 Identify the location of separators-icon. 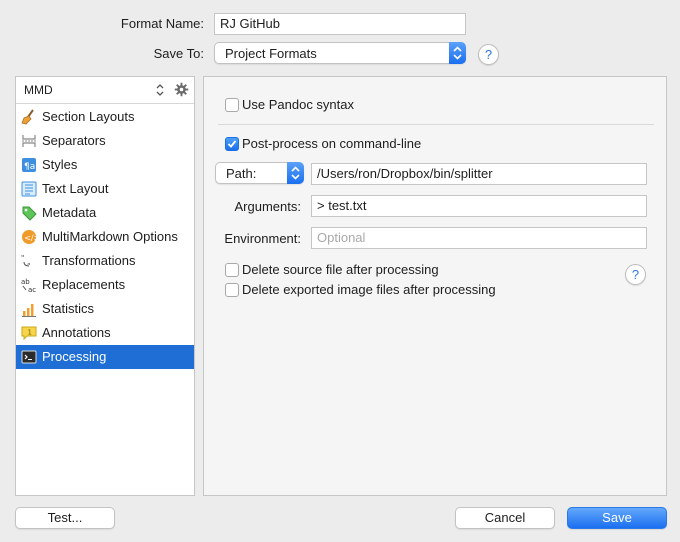
(29, 141).